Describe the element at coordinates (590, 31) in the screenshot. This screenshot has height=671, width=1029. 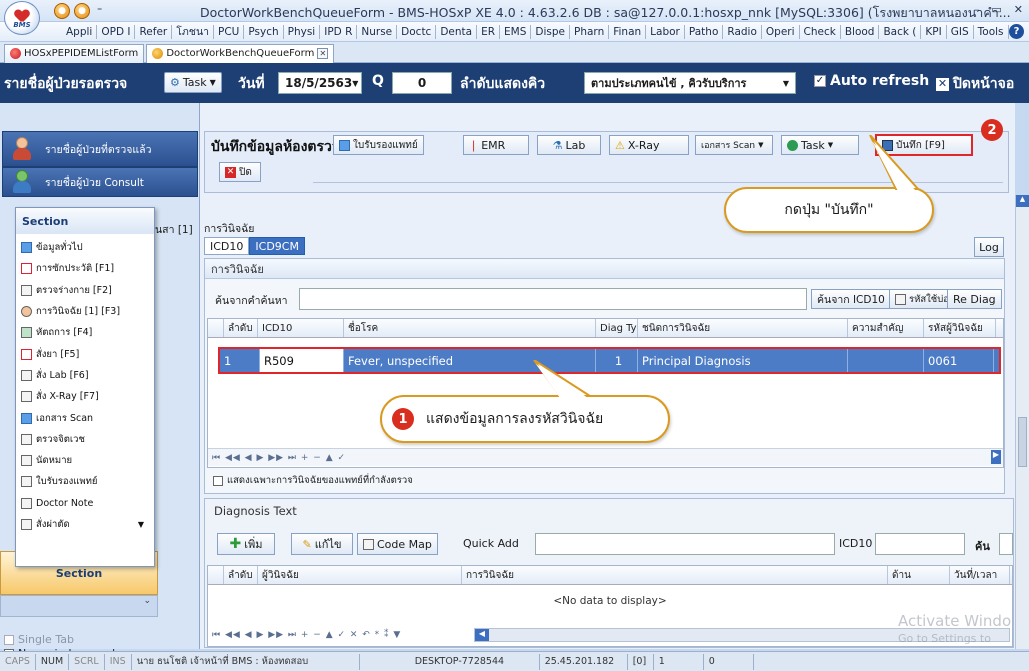
I see `menu-item: Pharn` at that location.